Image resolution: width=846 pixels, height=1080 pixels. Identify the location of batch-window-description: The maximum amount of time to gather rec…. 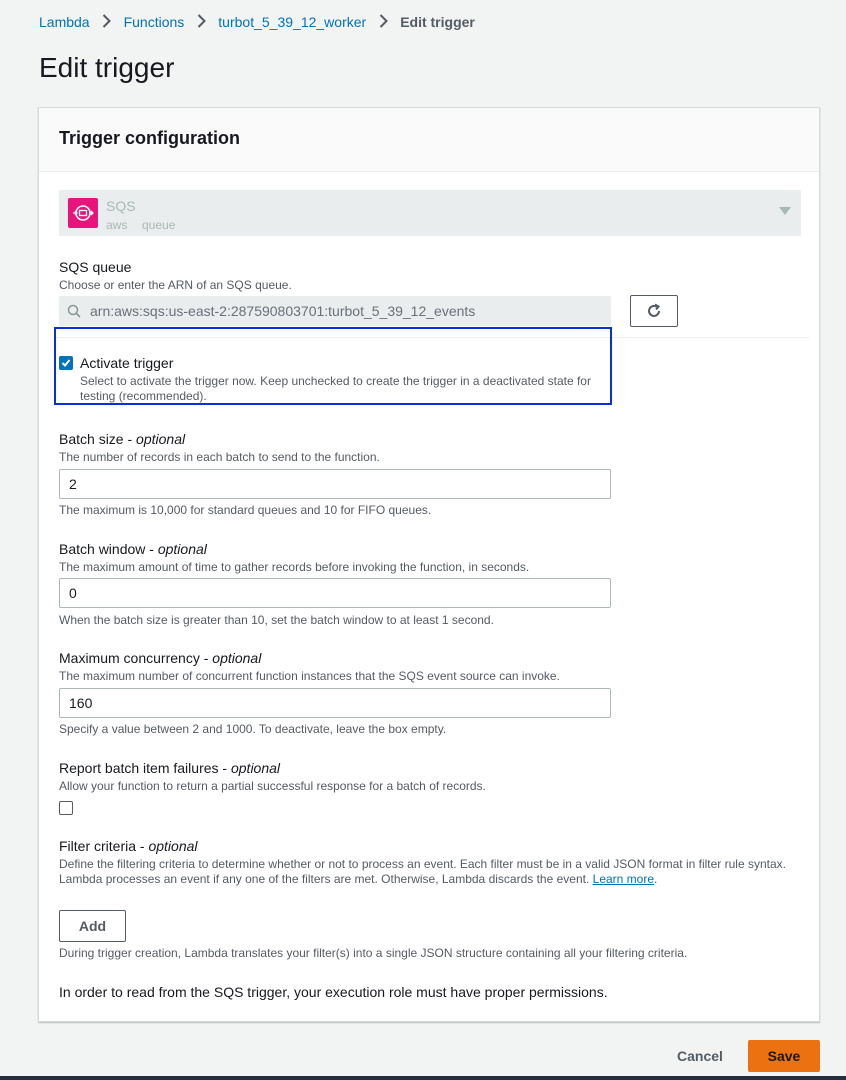
(294, 567).